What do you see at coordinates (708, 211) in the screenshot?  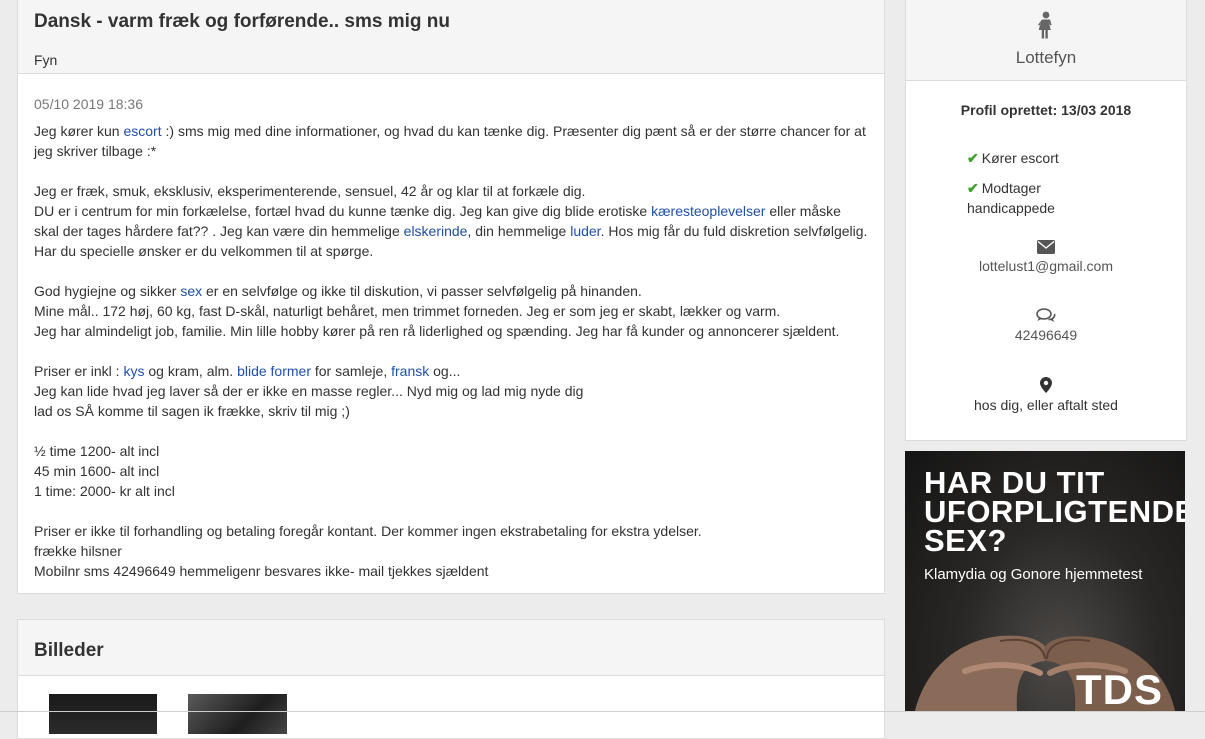 I see `keyword-link: kæresteoplevelser` at bounding box center [708, 211].